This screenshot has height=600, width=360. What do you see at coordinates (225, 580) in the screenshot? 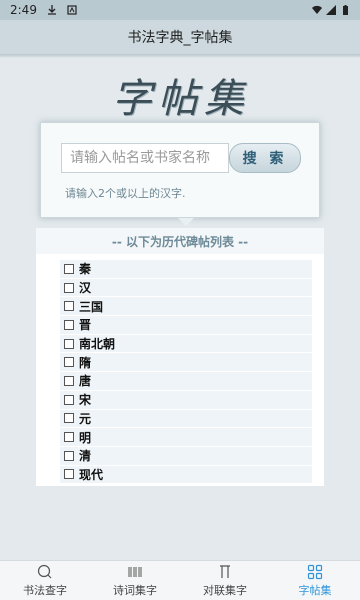
I see `nav-item-couplets: 对联集字` at bounding box center [225, 580].